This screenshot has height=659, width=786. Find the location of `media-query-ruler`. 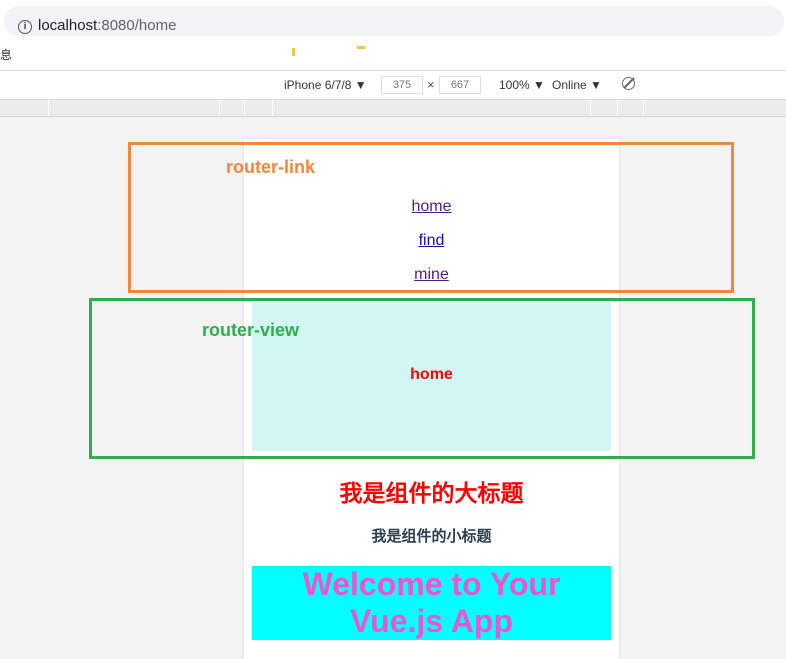

media-query-ruler is located at coordinates (393, 108).